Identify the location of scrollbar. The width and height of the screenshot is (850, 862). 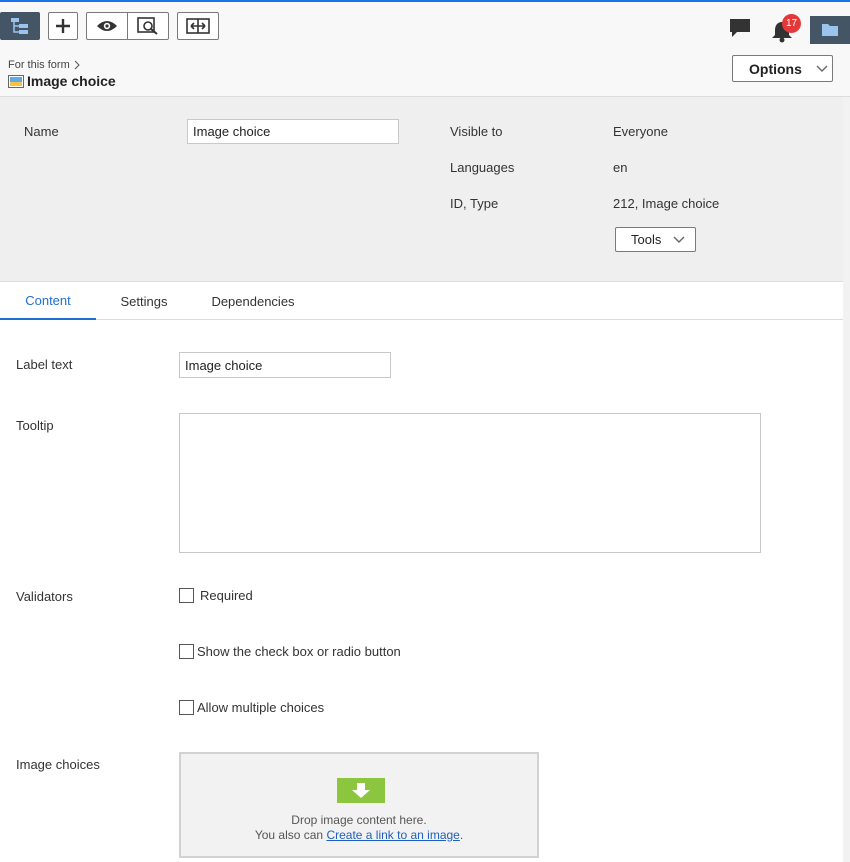
(846, 479).